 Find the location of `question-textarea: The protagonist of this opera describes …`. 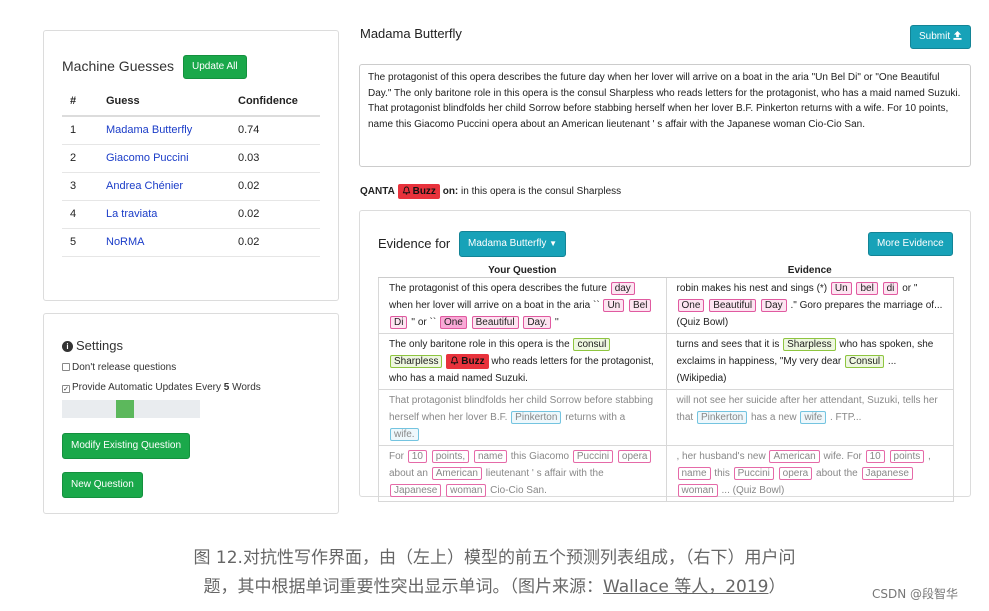

question-textarea: The protagonist of this opera describes … is located at coordinates (665, 115).